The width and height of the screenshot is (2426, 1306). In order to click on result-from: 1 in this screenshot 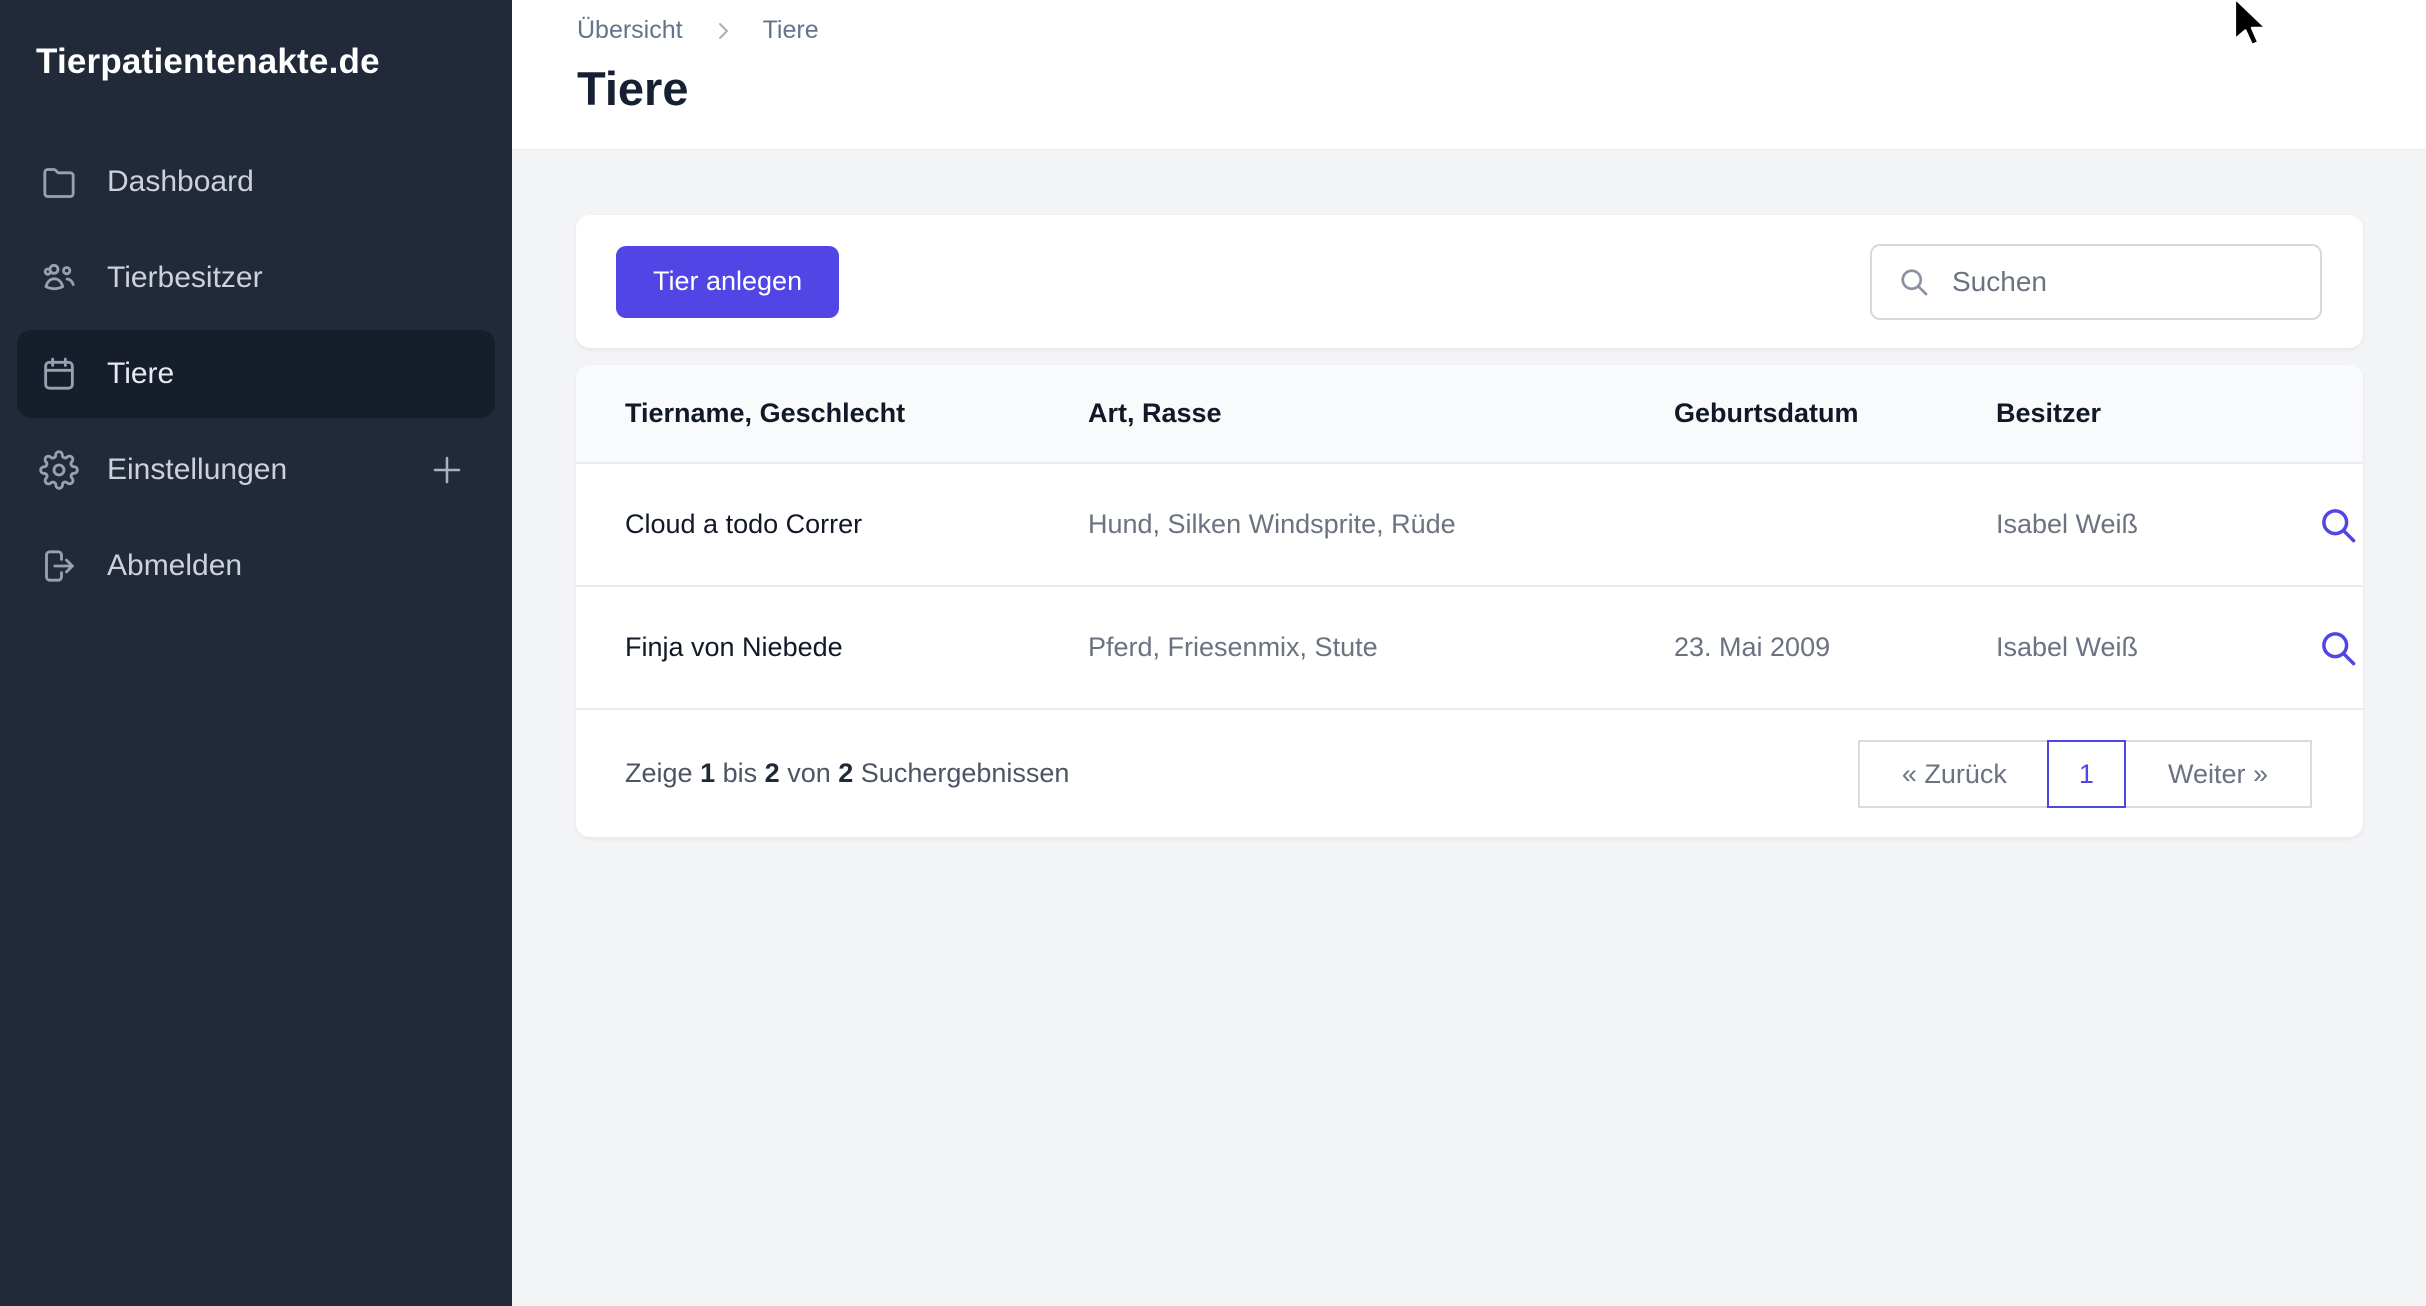, I will do `click(708, 773)`.